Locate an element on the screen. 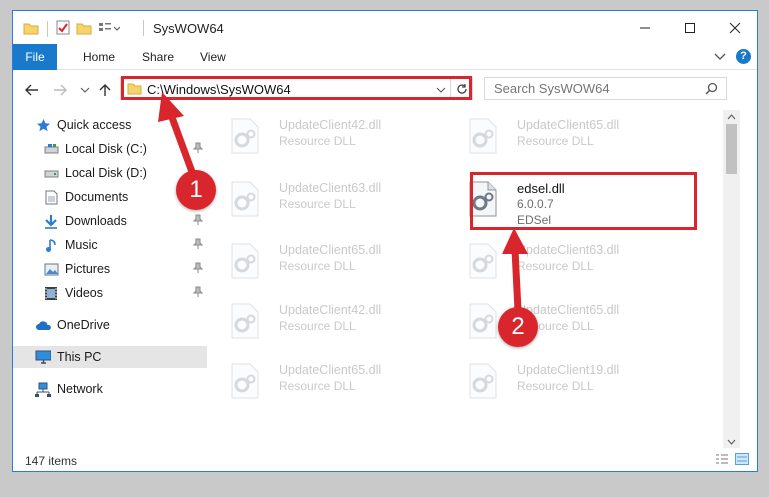  step-1-badge: 1 is located at coordinates (196, 190).